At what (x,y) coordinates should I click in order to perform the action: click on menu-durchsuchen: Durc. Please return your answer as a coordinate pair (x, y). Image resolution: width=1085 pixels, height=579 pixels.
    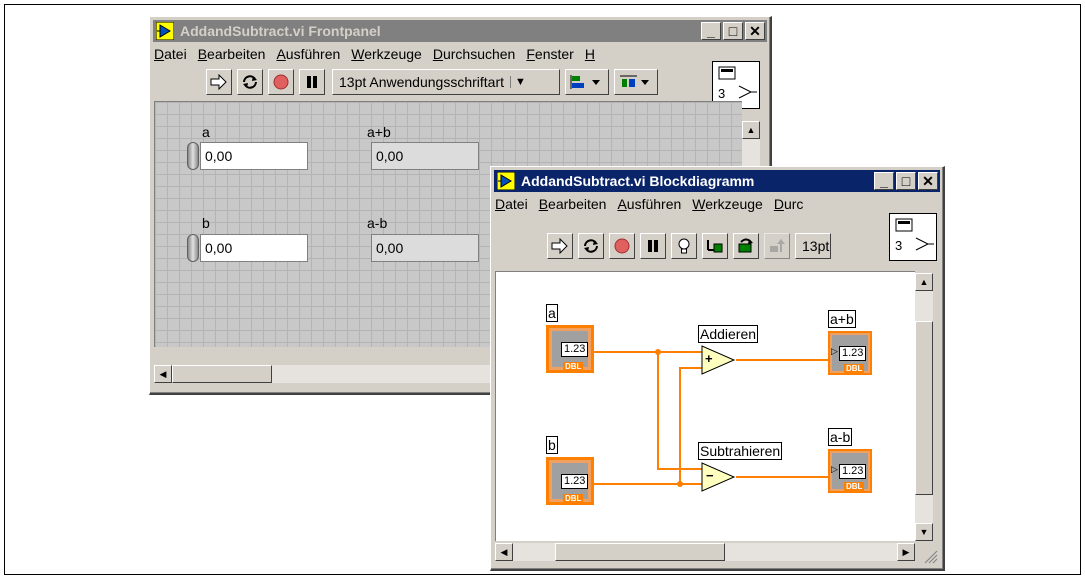
    Looking at the image, I should click on (789, 204).